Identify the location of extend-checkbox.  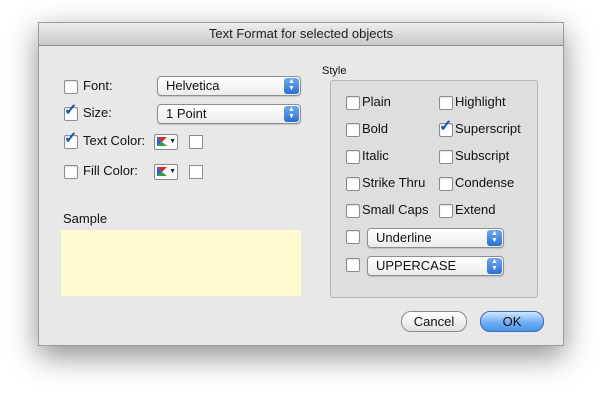
(446, 211).